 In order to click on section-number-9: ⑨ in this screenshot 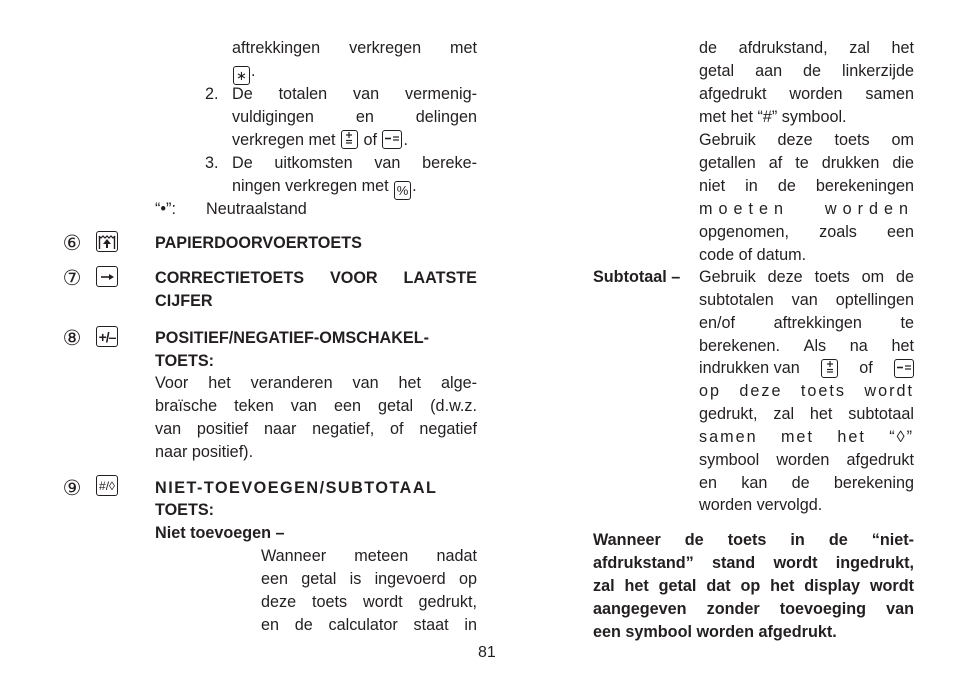, I will do `click(72, 488)`.